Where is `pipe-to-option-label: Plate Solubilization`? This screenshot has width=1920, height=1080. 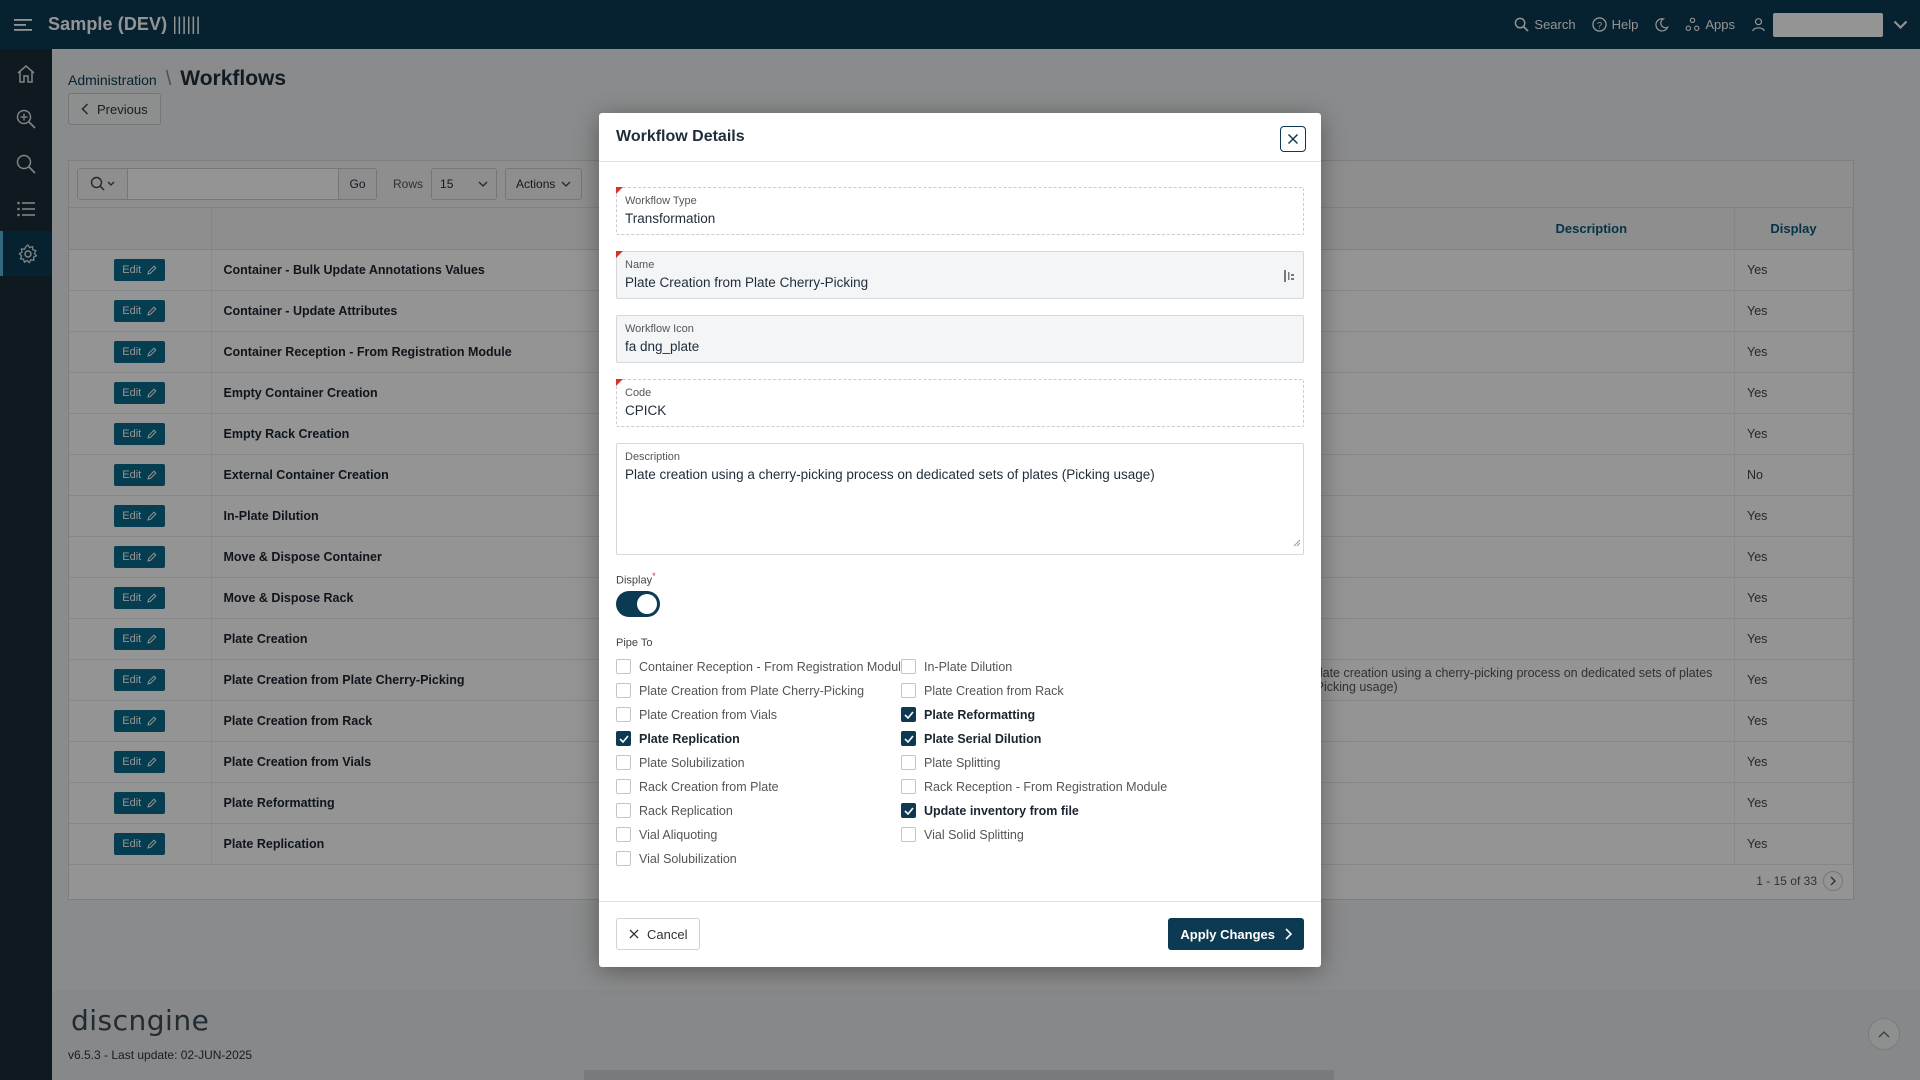
pipe-to-option-label: Plate Solubilization is located at coordinates (692, 762).